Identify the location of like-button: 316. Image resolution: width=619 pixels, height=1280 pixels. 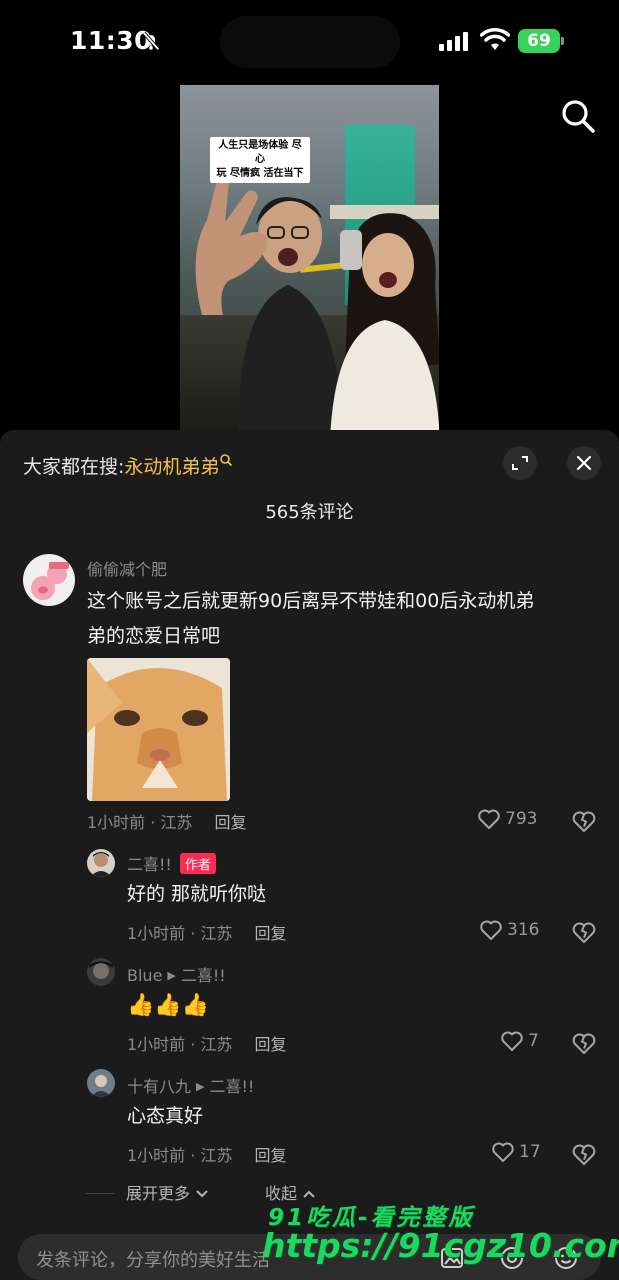
(509, 930).